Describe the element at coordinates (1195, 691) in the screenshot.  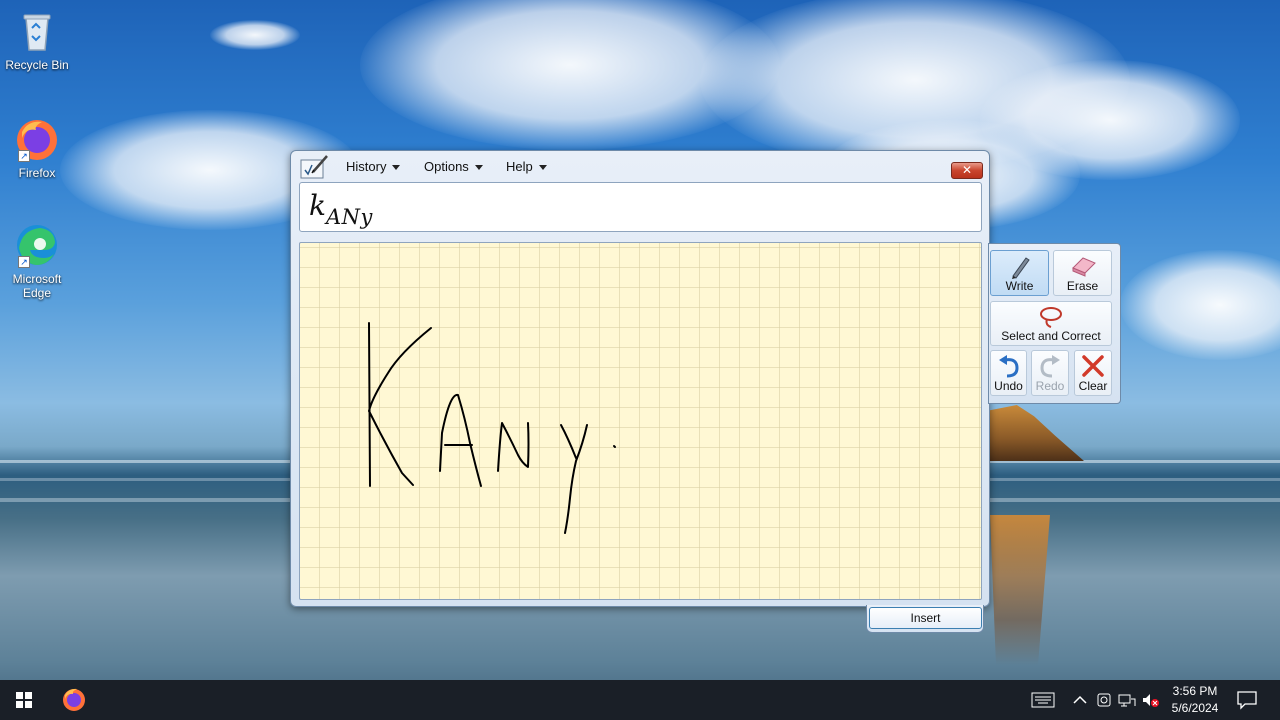
I see `clock-time: 3:56 PM` at that location.